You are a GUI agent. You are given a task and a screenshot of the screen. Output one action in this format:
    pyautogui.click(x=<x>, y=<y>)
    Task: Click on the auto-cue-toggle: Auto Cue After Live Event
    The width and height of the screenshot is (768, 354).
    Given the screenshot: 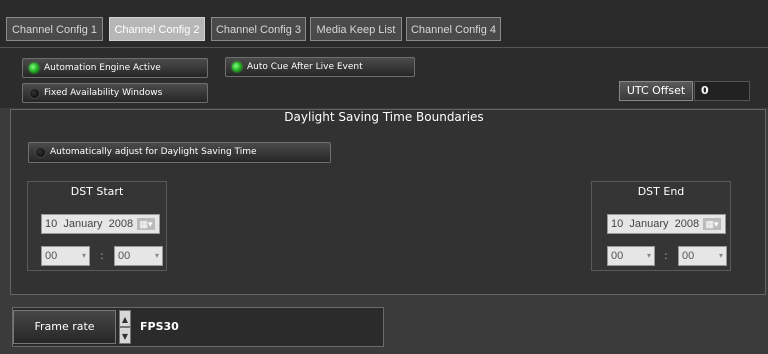 What is the action you would take?
    pyautogui.click(x=320, y=67)
    